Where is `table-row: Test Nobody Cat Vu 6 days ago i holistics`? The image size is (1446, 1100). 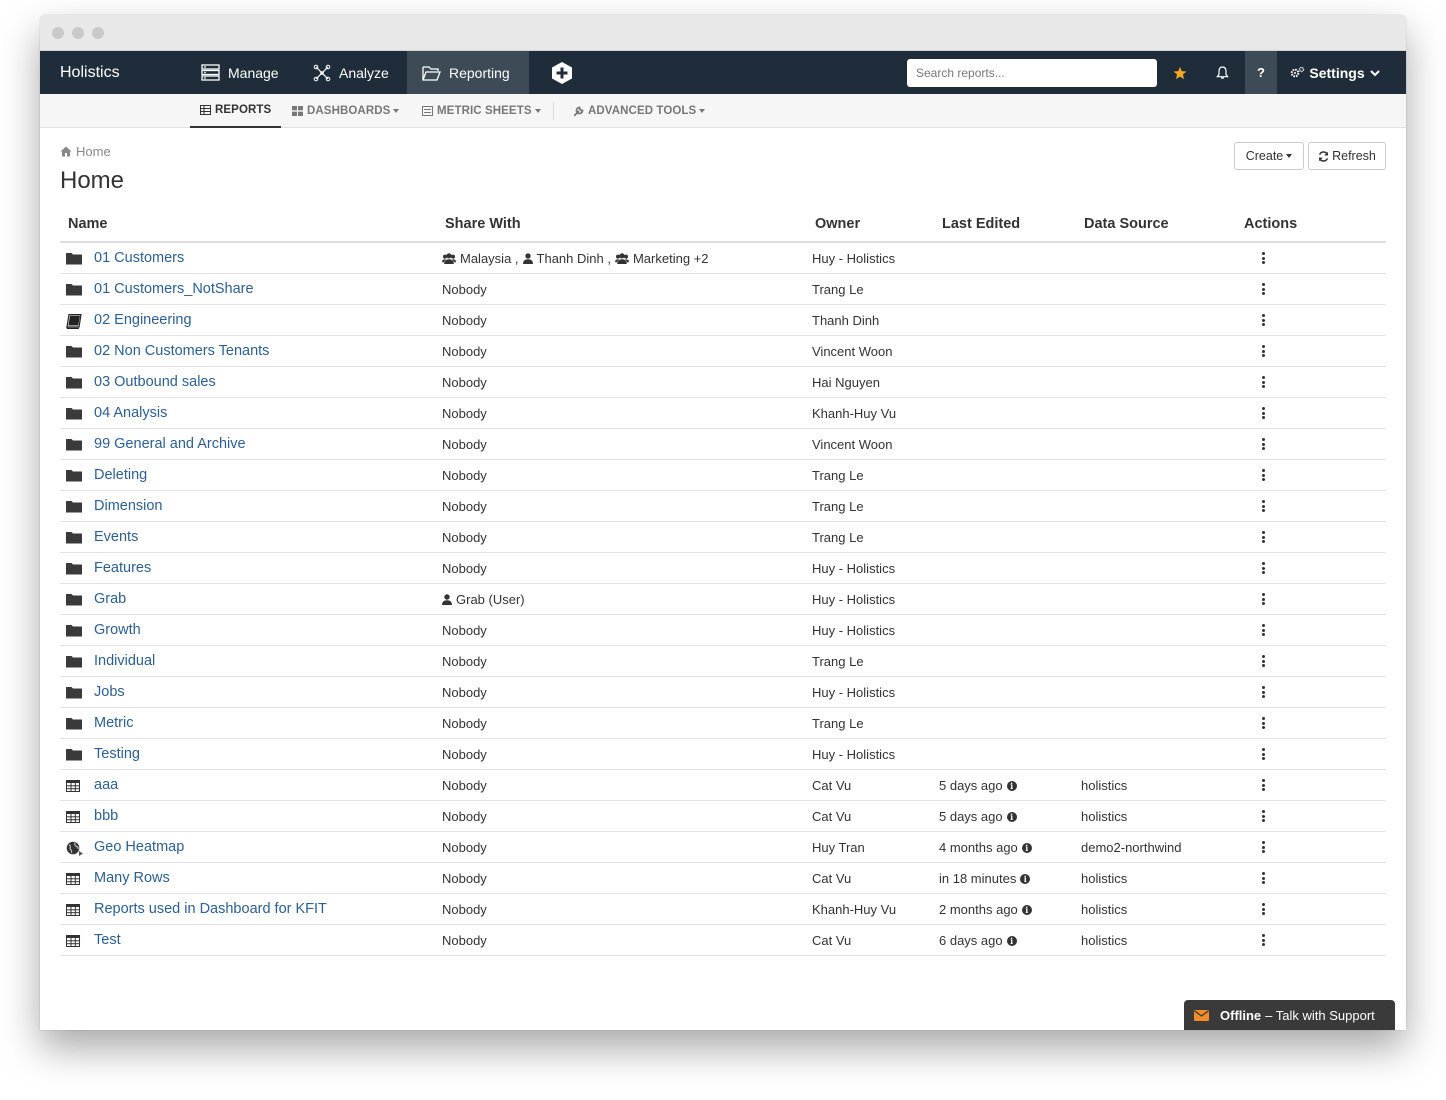
table-row: Test Nobody Cat Vu 6 days ago i holistics is located at coordinates (723, 940).